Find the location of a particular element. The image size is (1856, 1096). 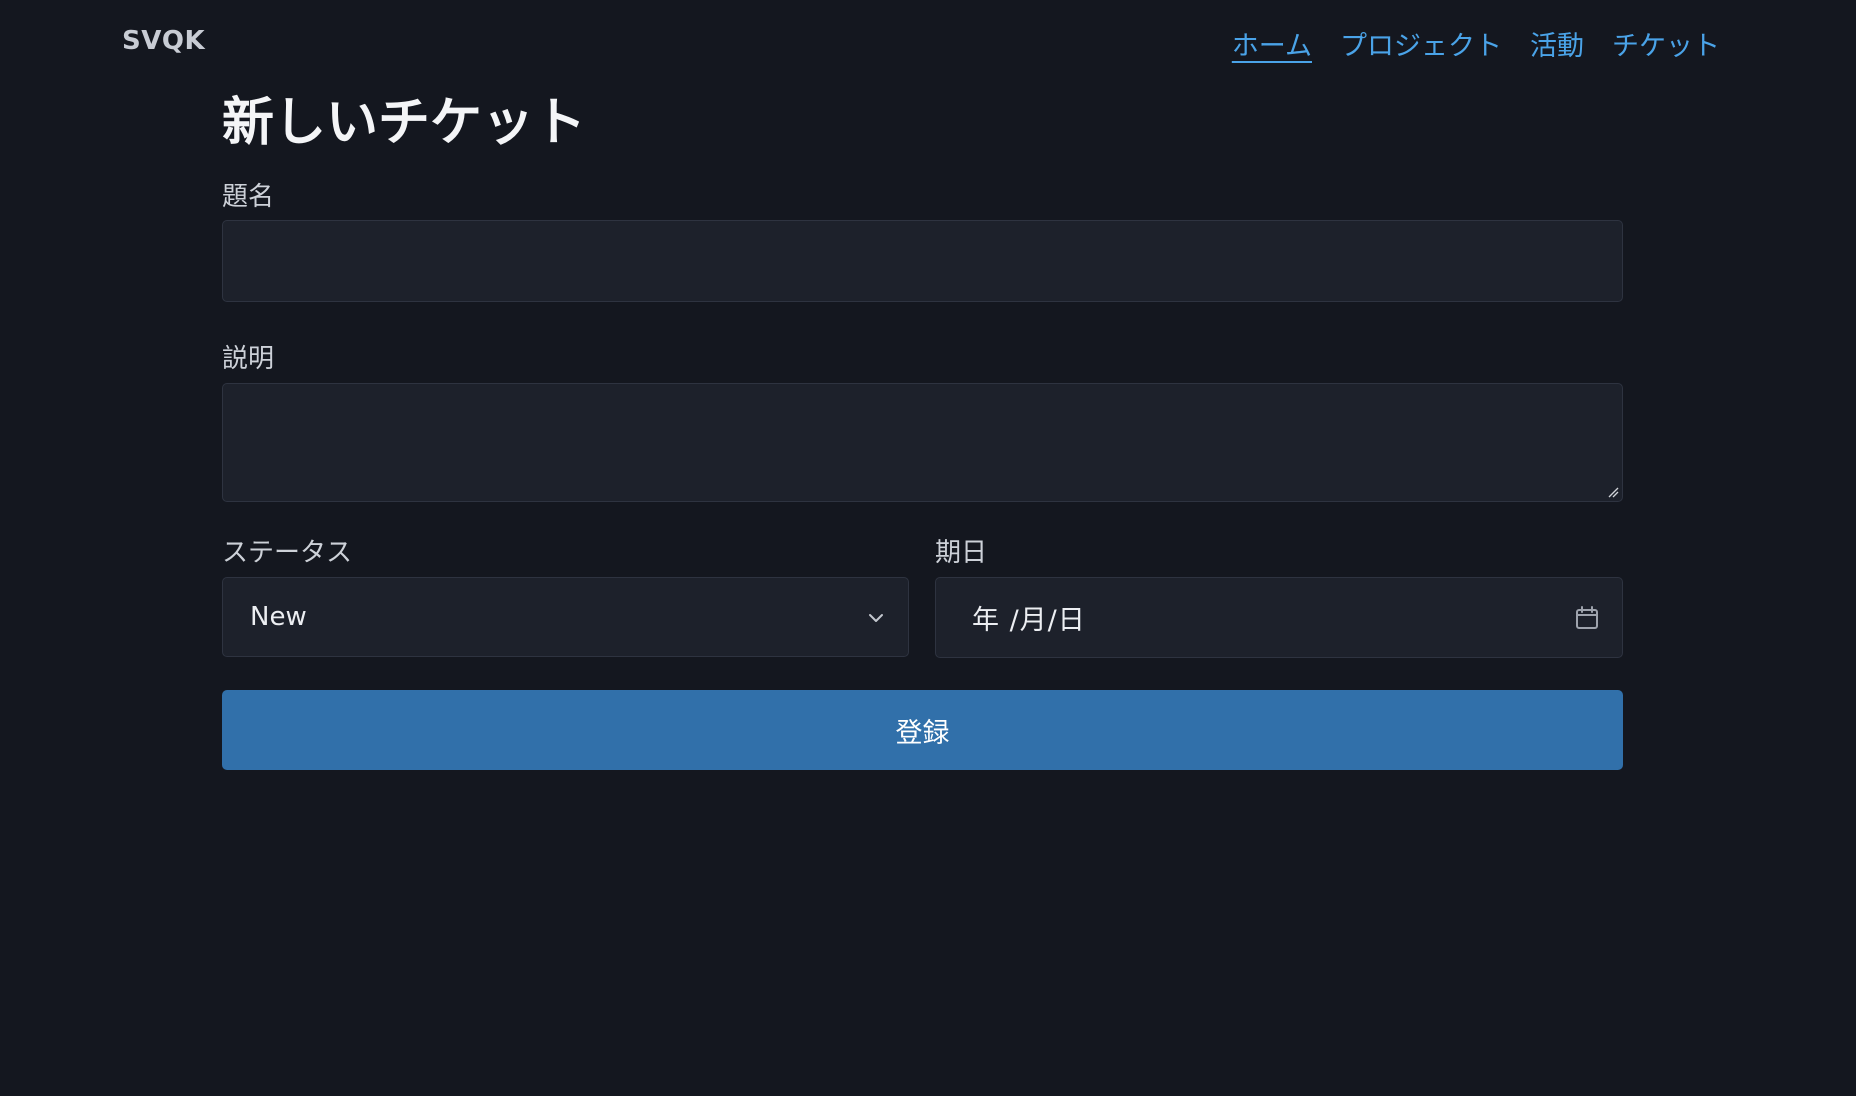

description-textarea is located at coordinates (922, 442).